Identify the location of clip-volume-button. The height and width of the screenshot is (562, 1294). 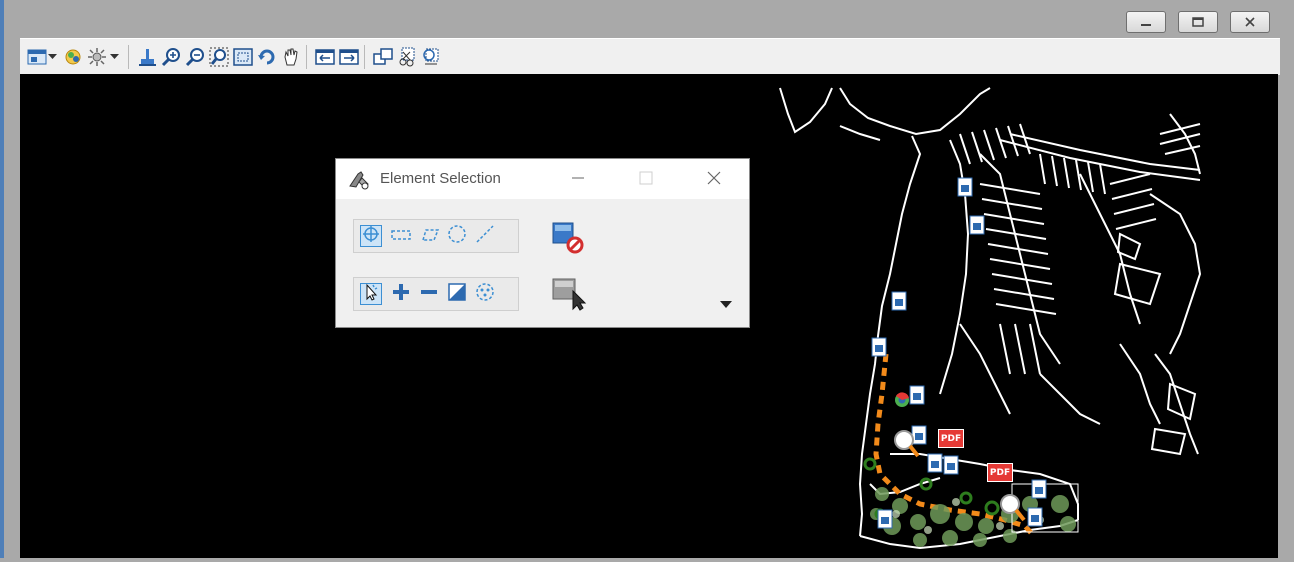
(407, 57).